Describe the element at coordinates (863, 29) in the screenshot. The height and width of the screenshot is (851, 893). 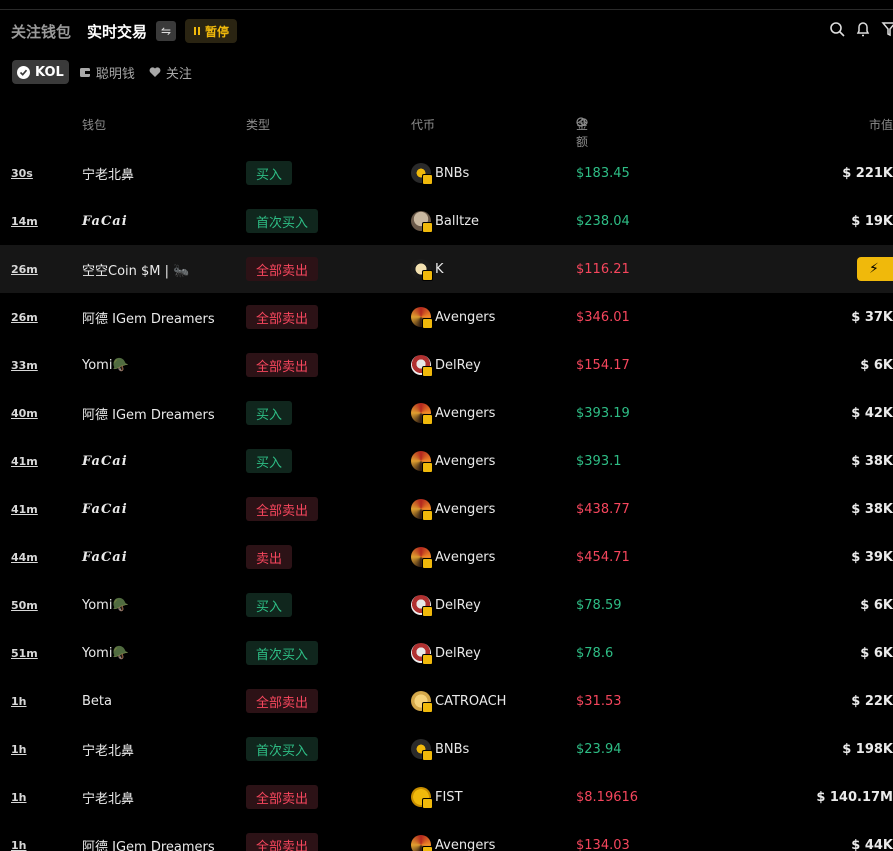
I see `bell-icon` at that location.